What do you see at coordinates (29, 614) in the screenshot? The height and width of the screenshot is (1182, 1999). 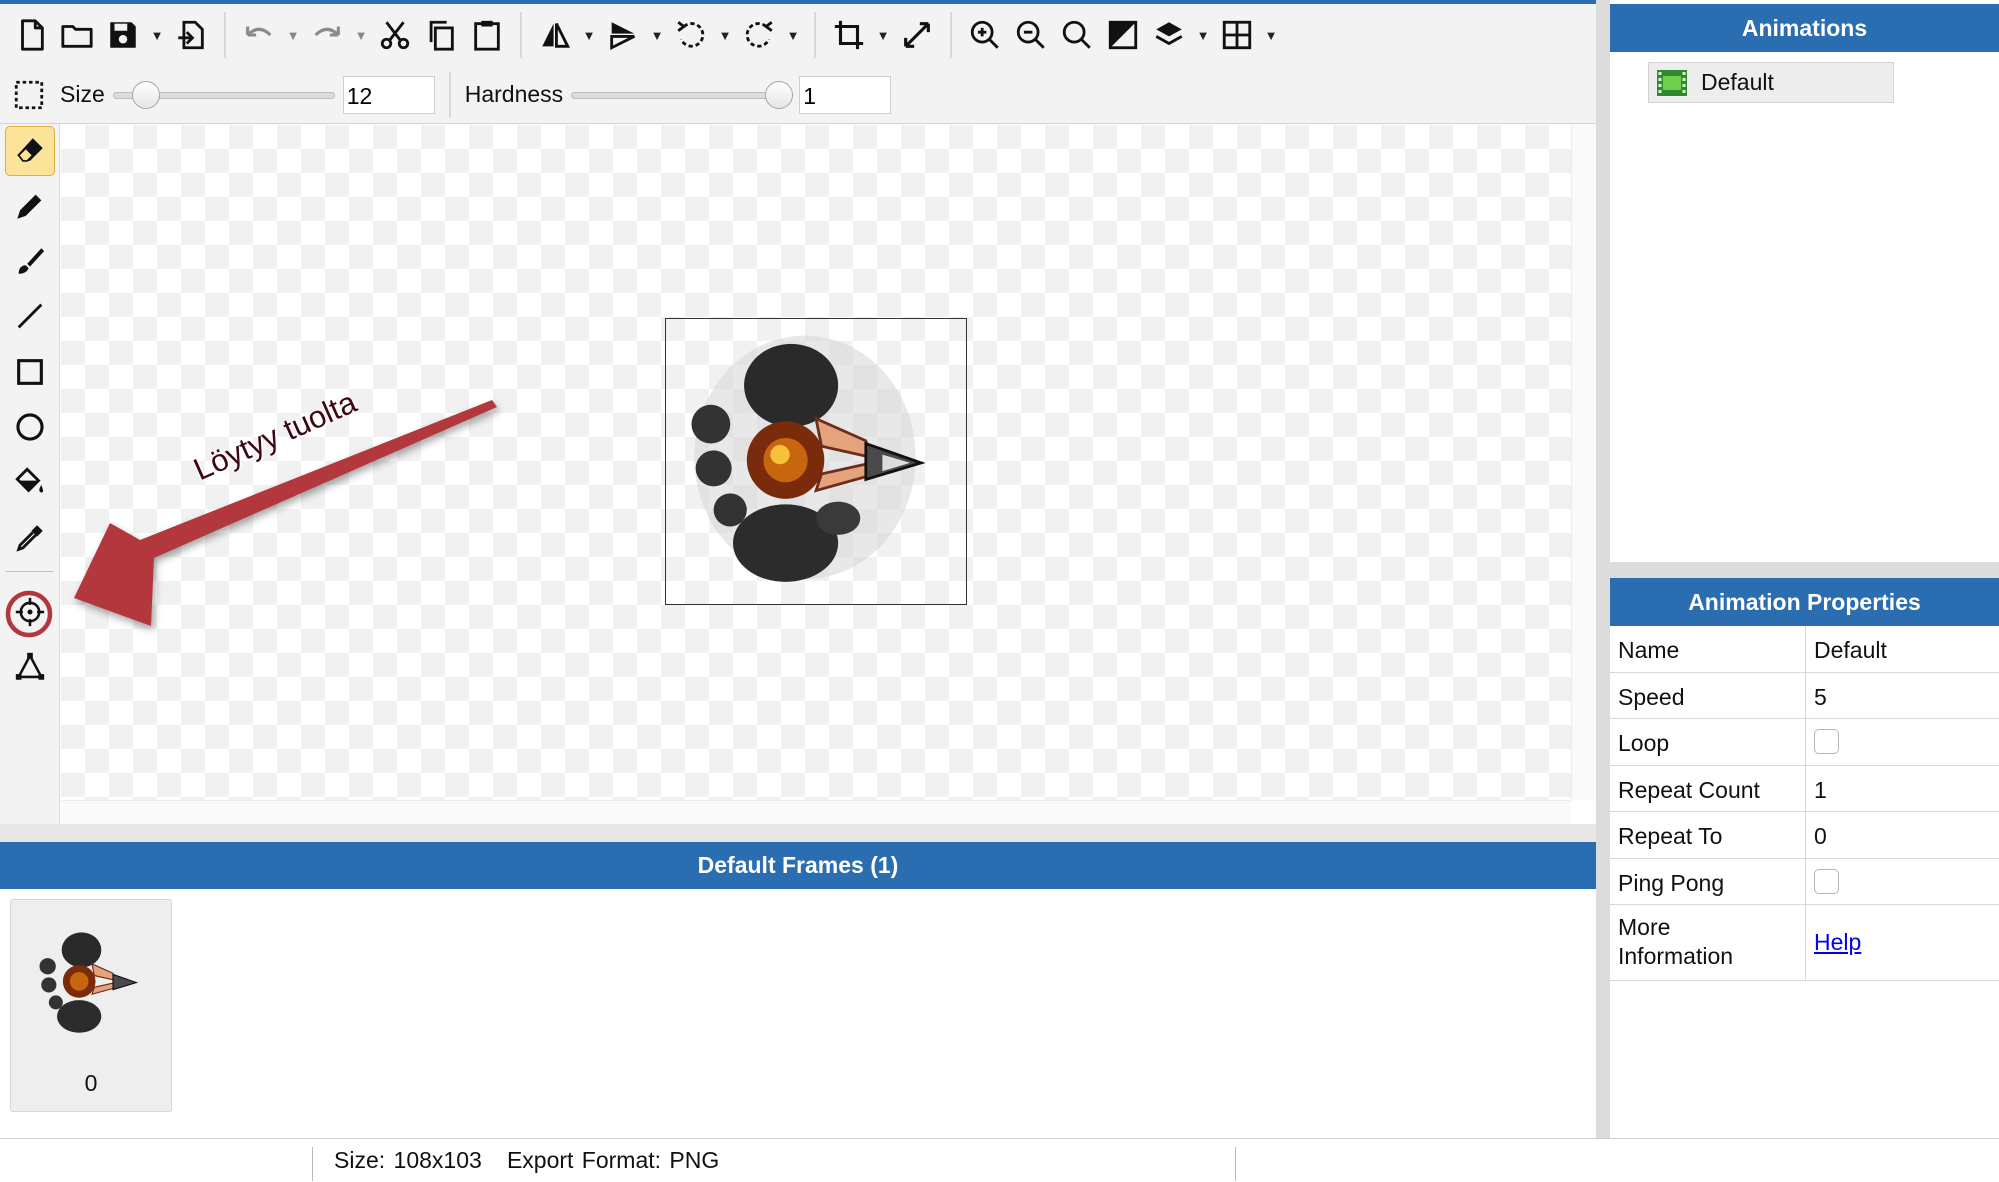 I see `highlight-circle` at bounding box center [29, 614].